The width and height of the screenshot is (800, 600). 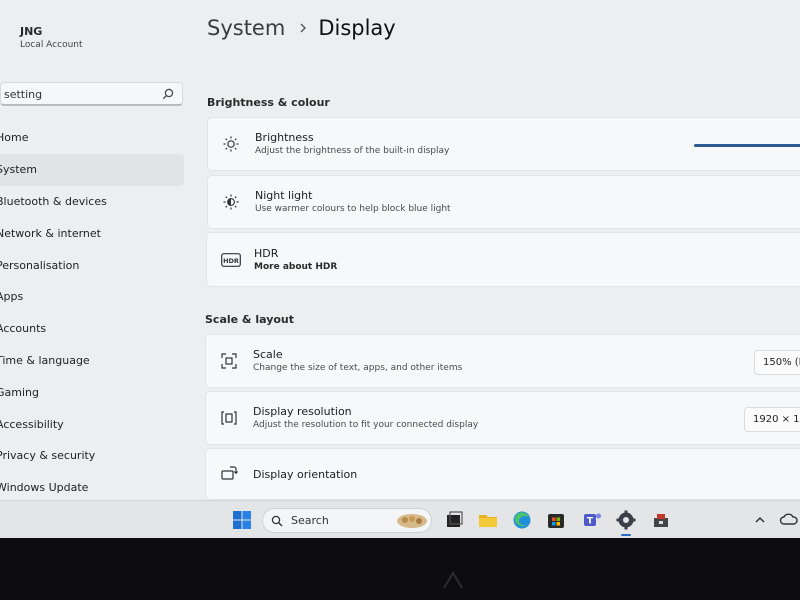 What do you see at coordinates (23, 329) in the screenshot?
I see `sidebar-item-label: Accounts` at bounding box center [23, 329].